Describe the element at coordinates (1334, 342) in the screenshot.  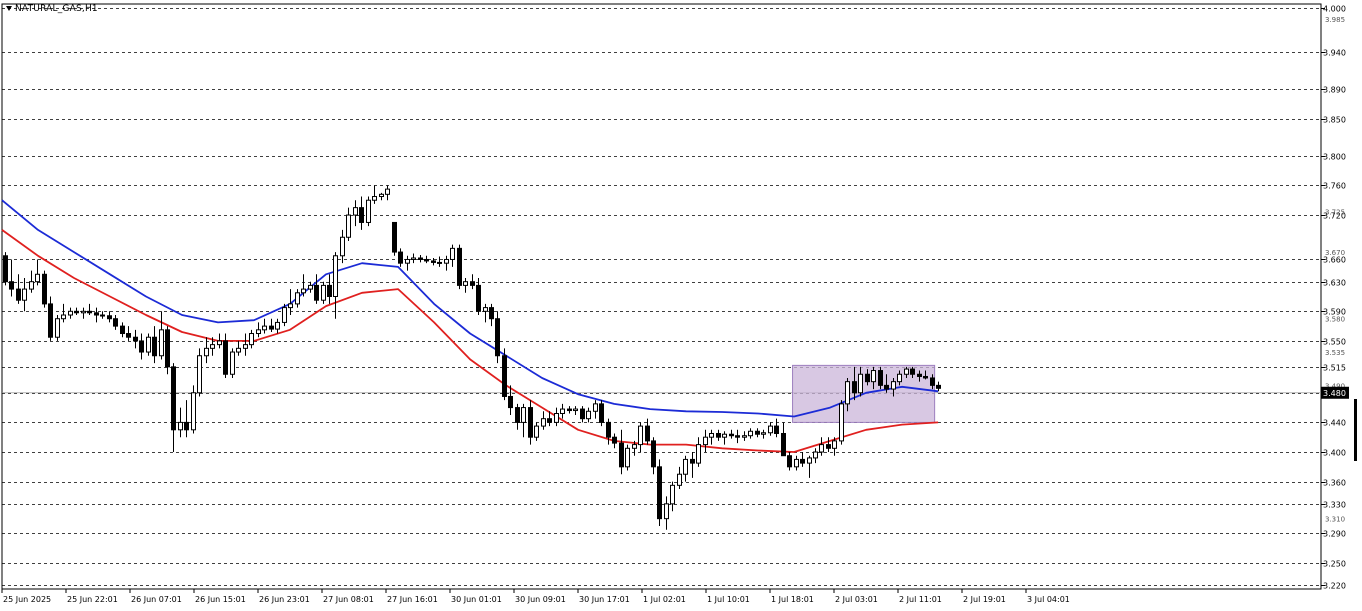
I see `price-label: 3.550` at that location.